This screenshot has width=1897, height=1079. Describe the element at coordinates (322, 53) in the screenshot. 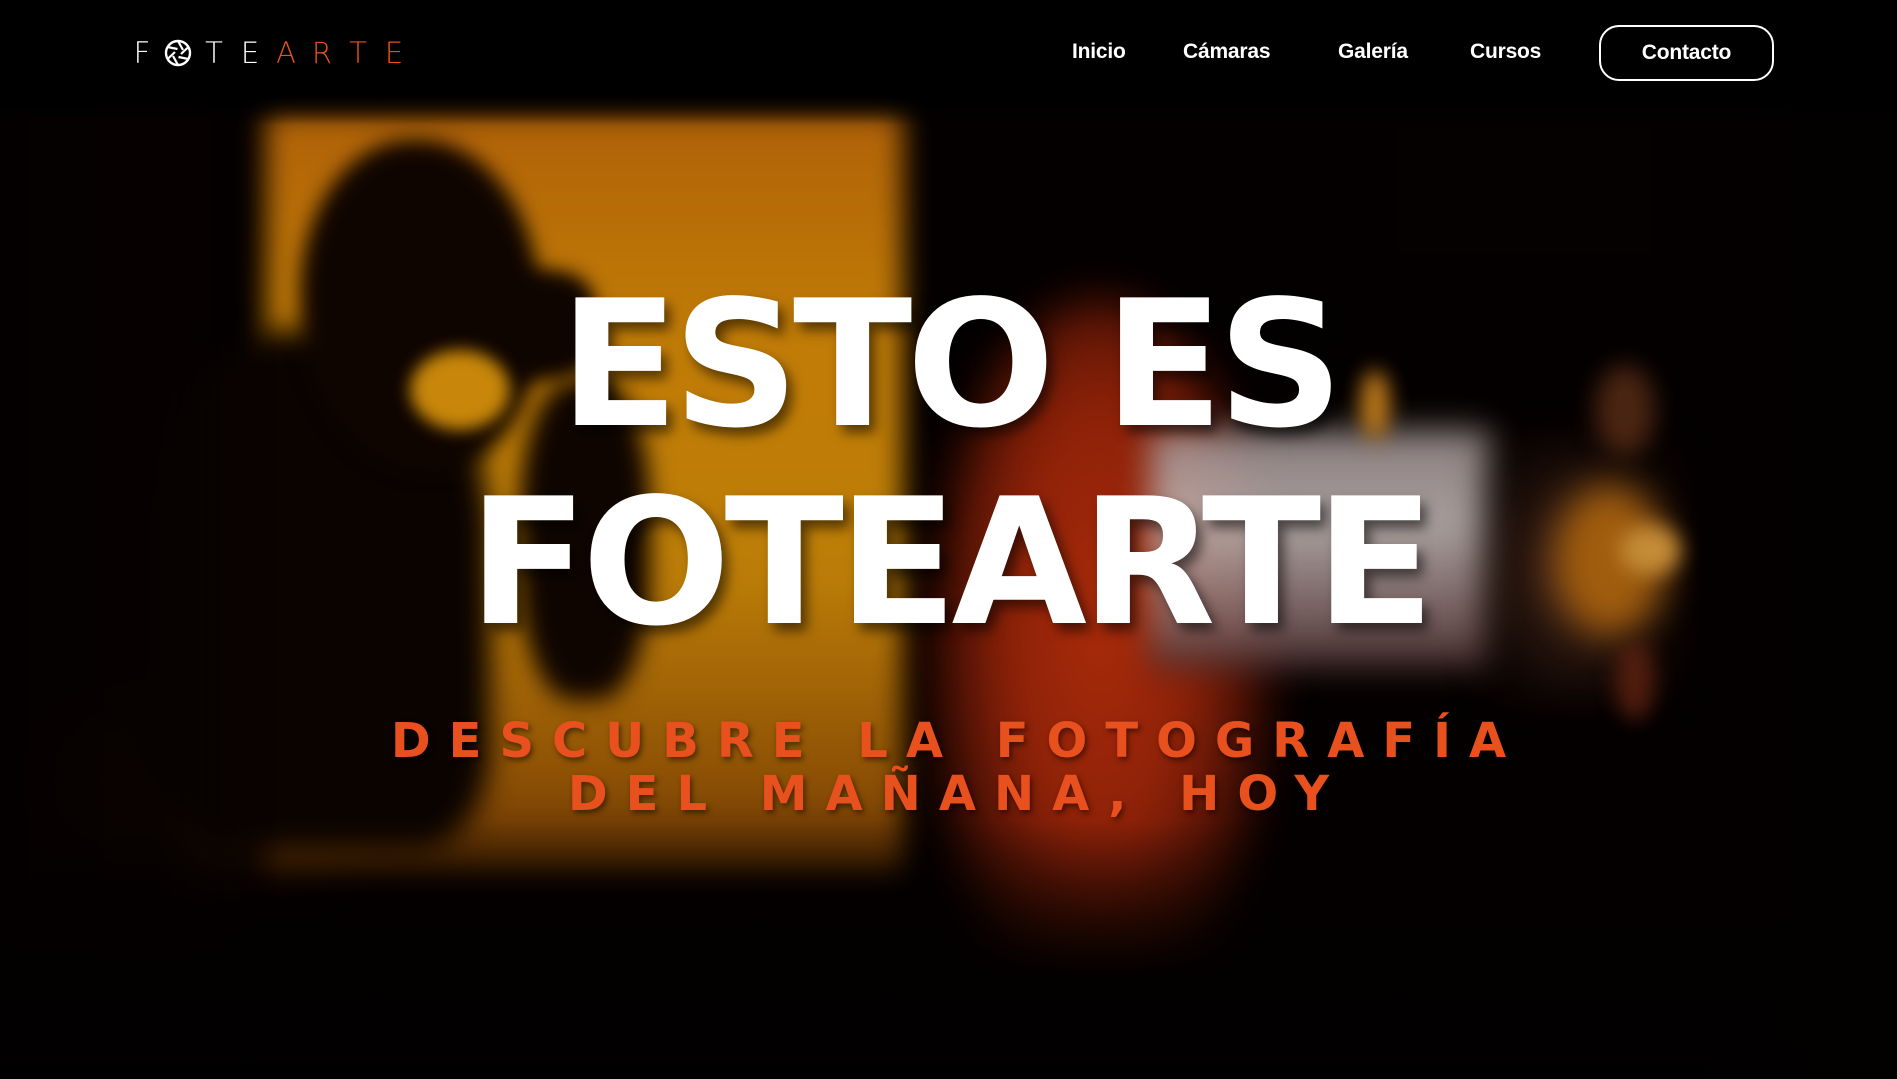

I see `logo-letter: R` at that location.